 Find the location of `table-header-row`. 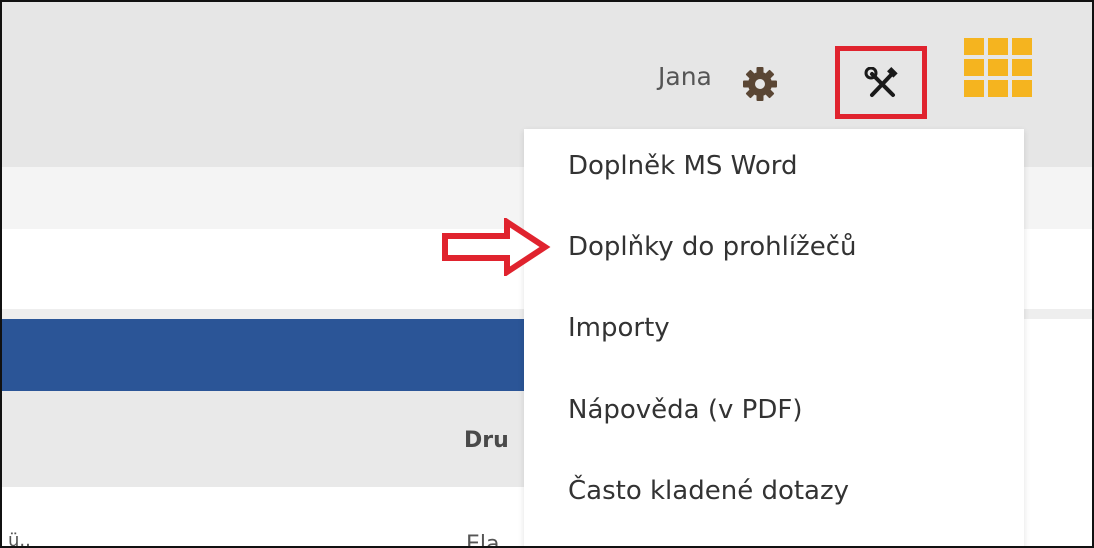

table-header-row is located at coordinates (267, 439).